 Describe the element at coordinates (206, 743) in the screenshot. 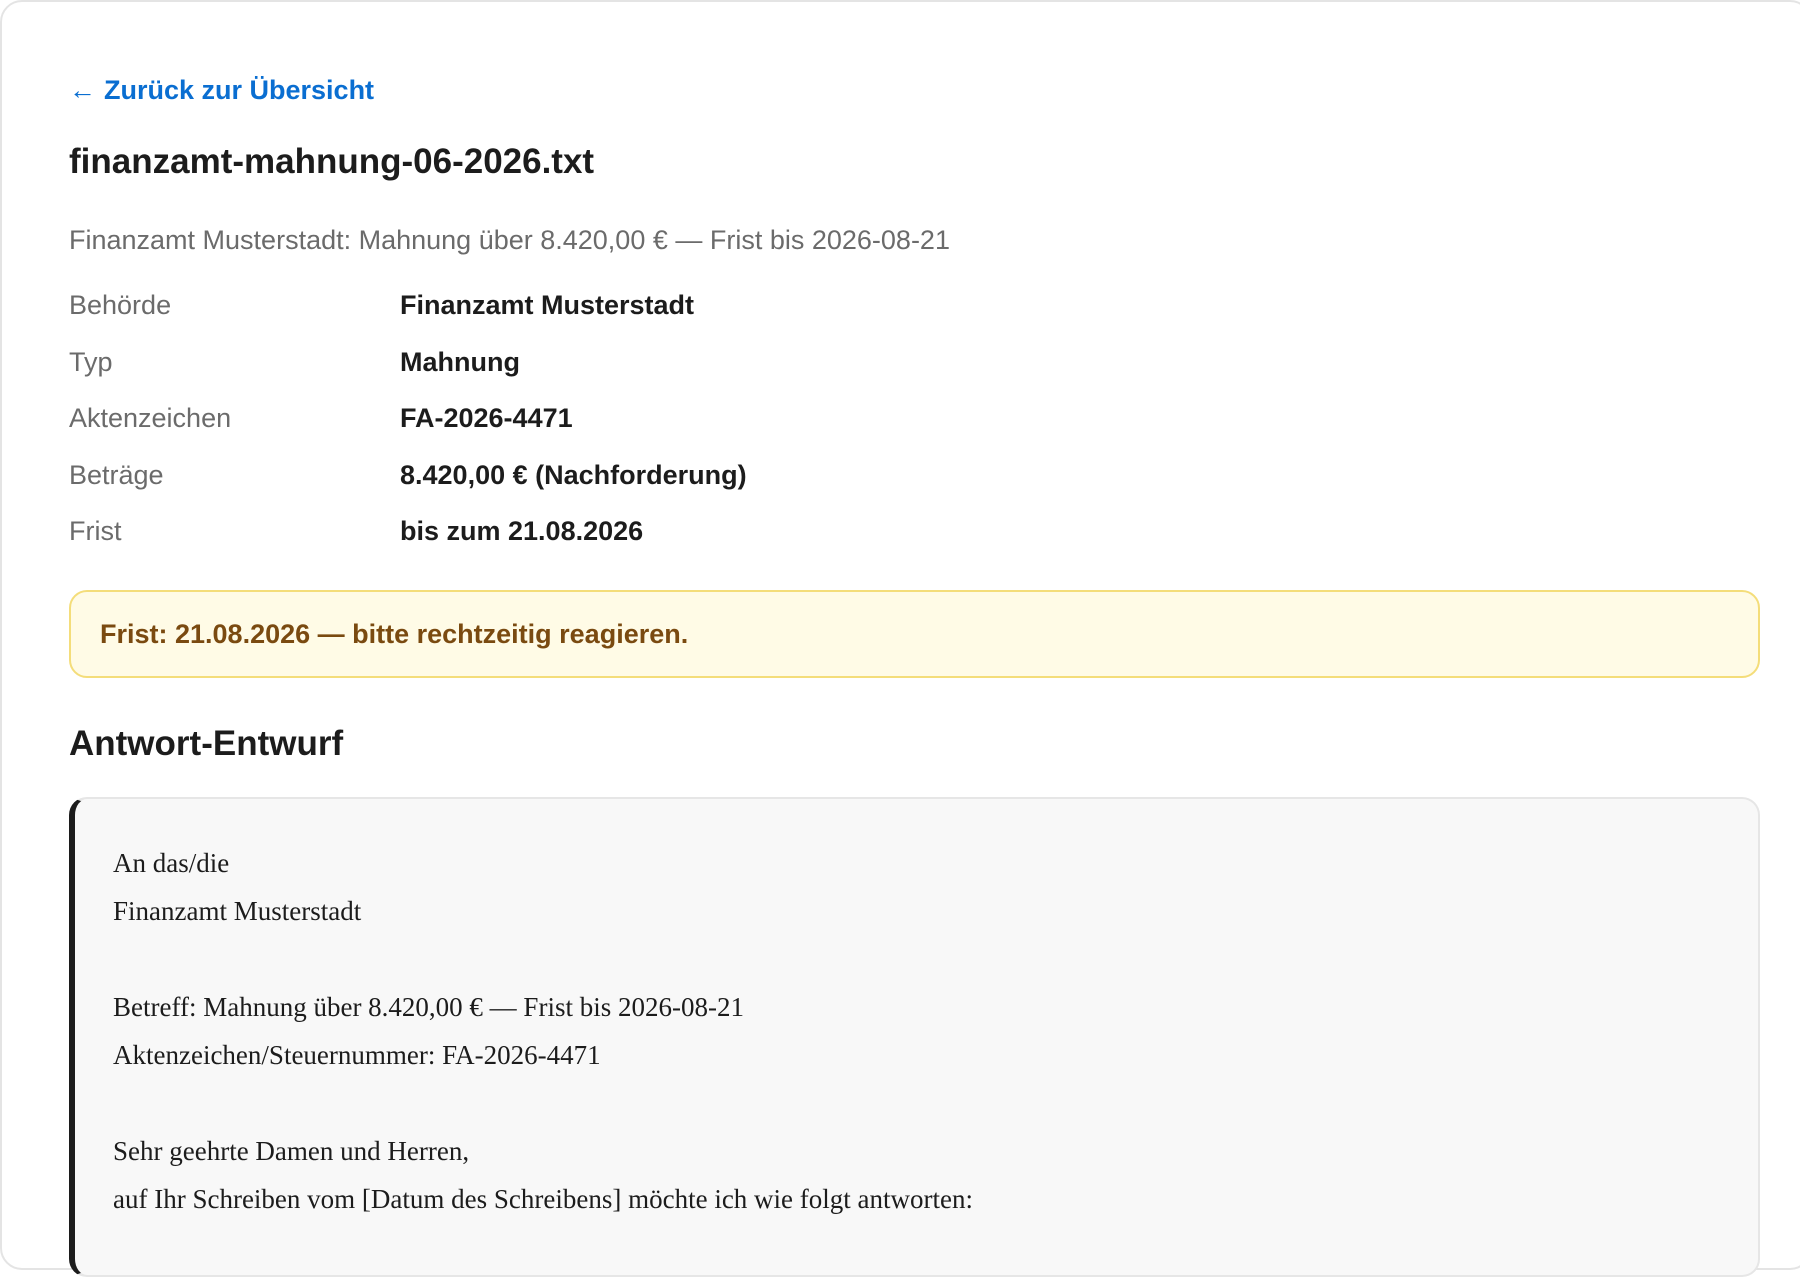

I see `draft-heading: Antwort-Entwurf` at that location.